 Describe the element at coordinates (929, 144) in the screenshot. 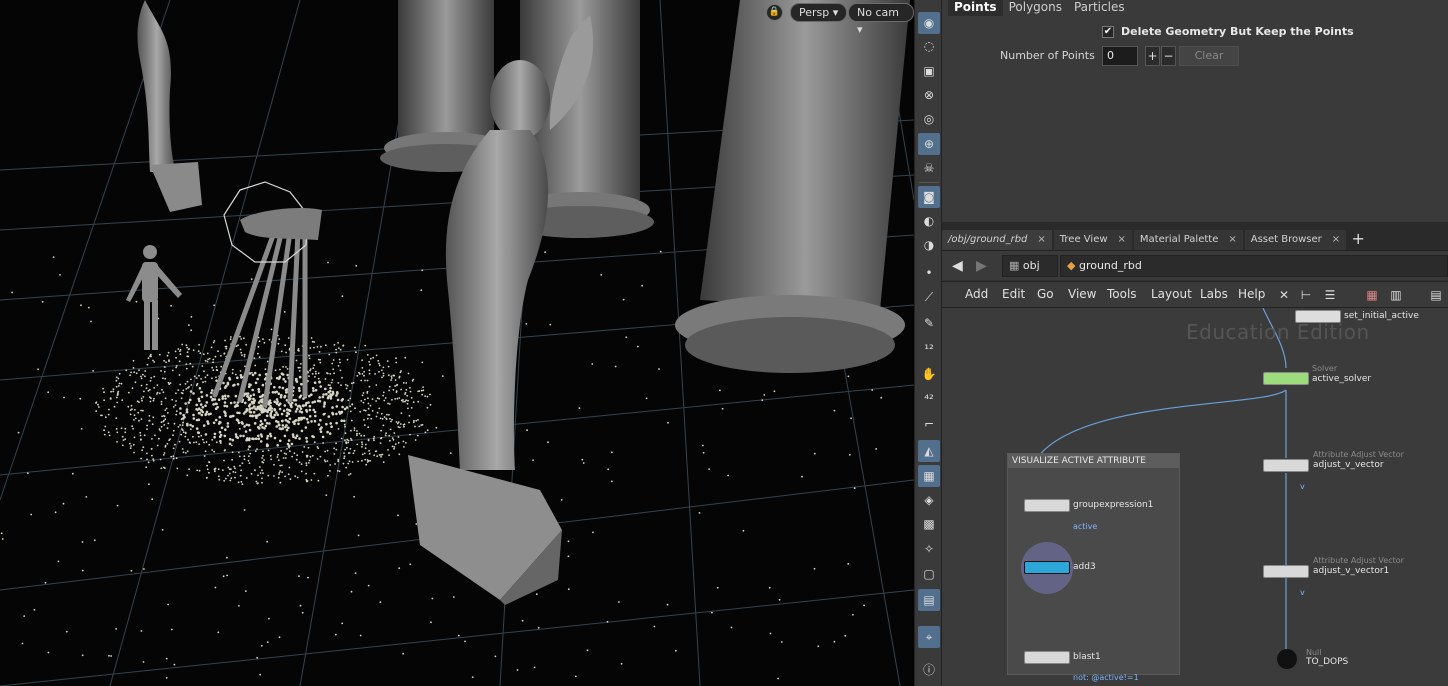

I see `pin-icon: ⊕` at that location.